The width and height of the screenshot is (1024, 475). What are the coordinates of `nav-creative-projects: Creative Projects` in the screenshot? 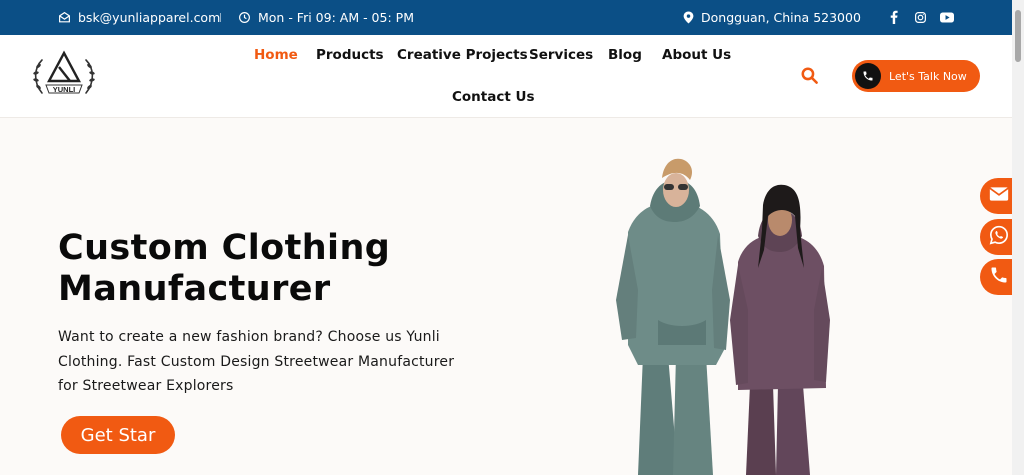 It's located at (462, 55).